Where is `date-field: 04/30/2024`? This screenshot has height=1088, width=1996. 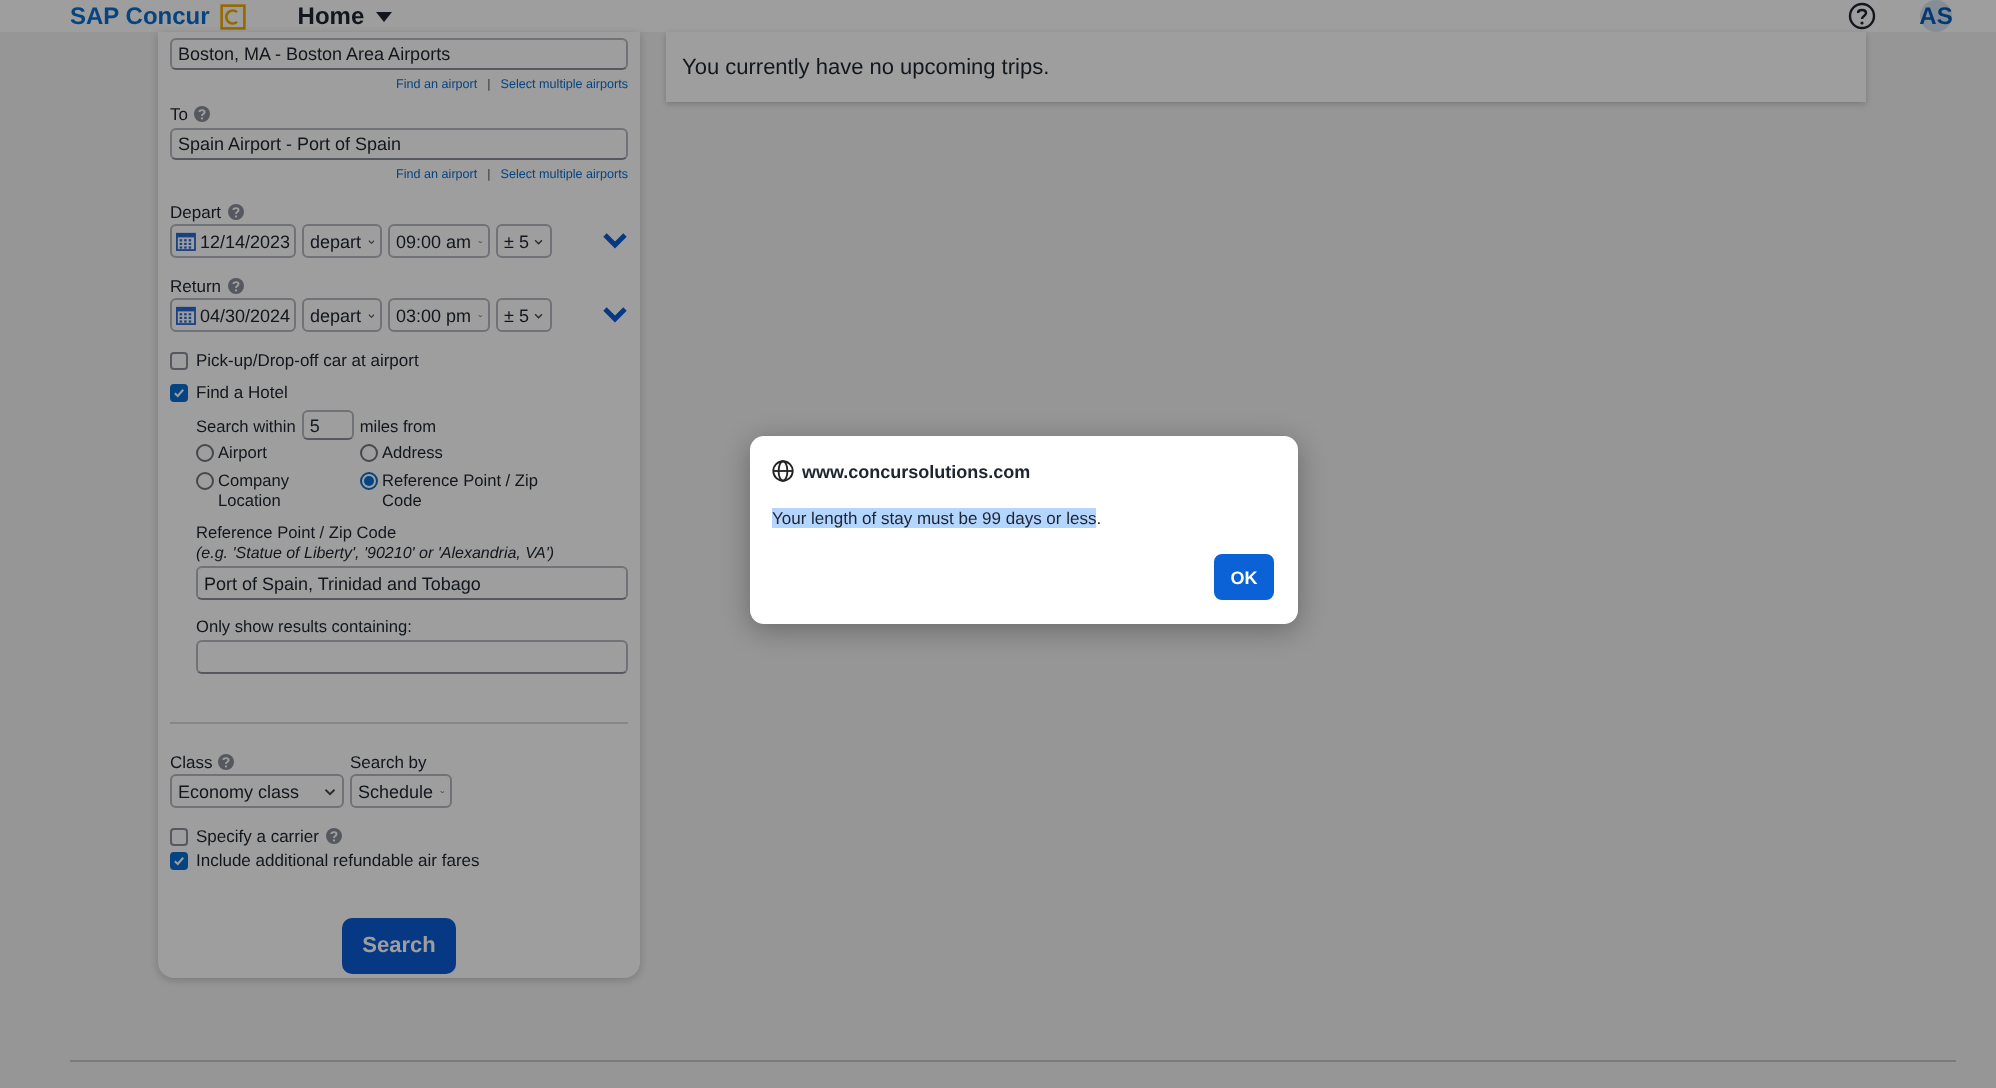 date-field: 04/30/2024 is located at coordinates (233, 315).